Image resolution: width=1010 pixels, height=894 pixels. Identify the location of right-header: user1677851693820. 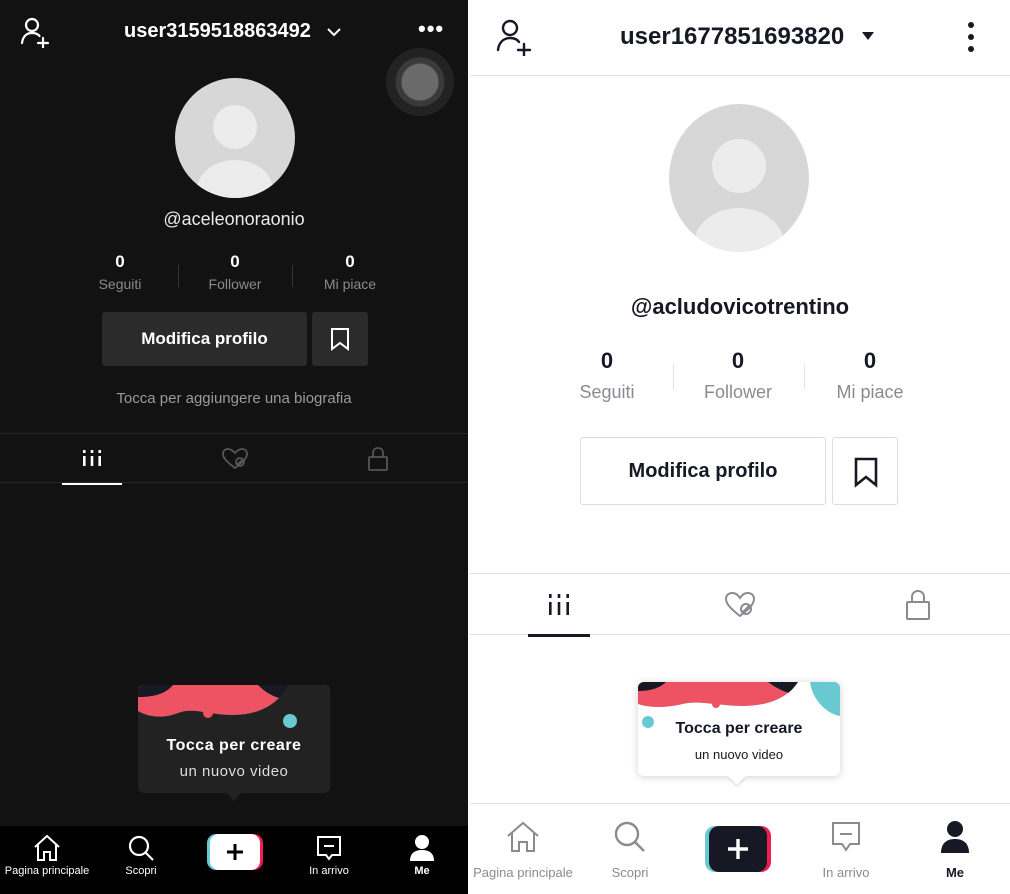
(740, 38).